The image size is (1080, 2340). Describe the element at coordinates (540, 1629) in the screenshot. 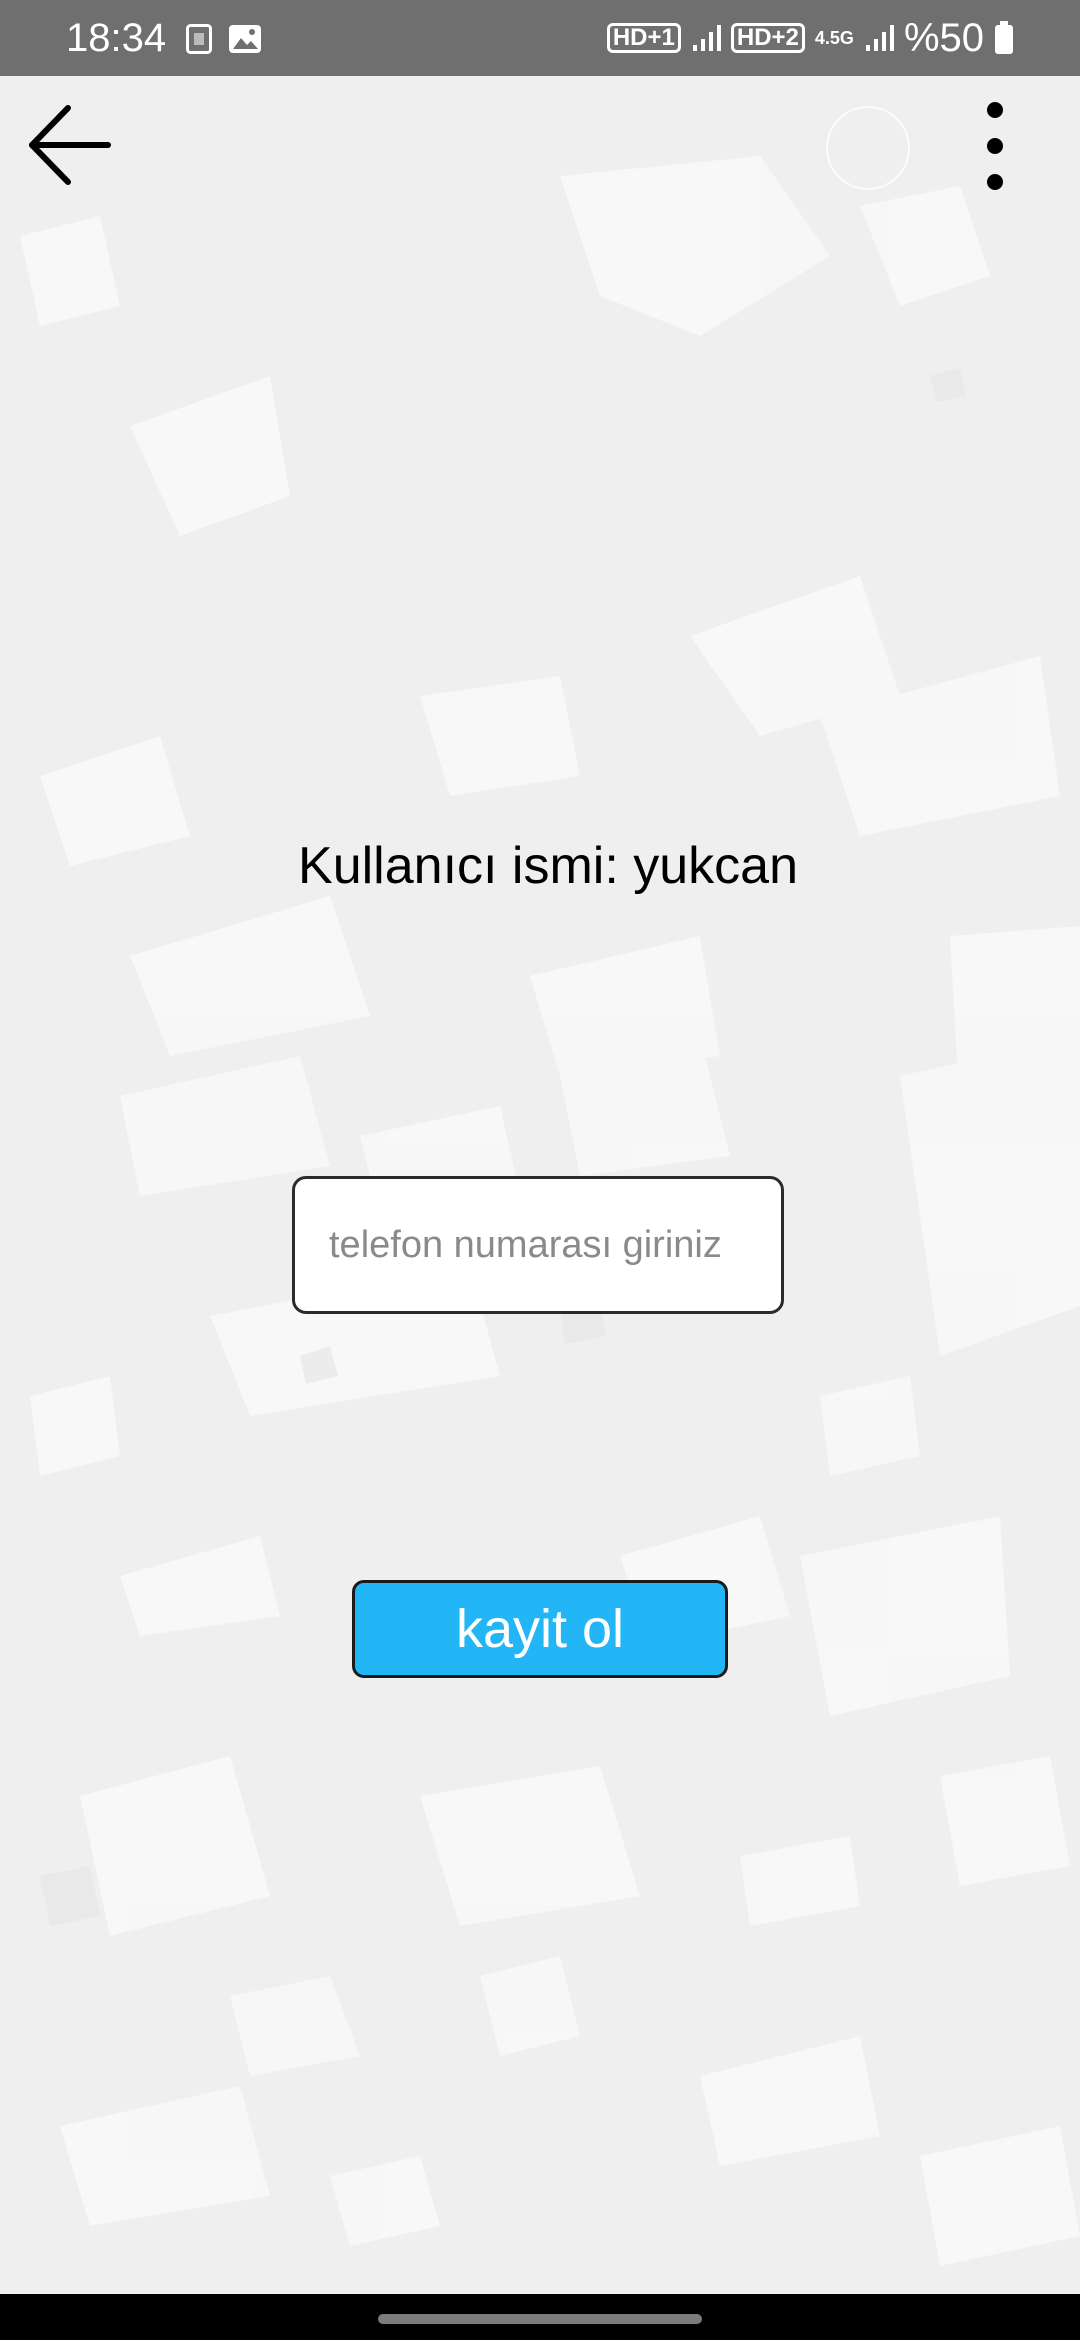

I see `register-button: kayit ol` at that location.